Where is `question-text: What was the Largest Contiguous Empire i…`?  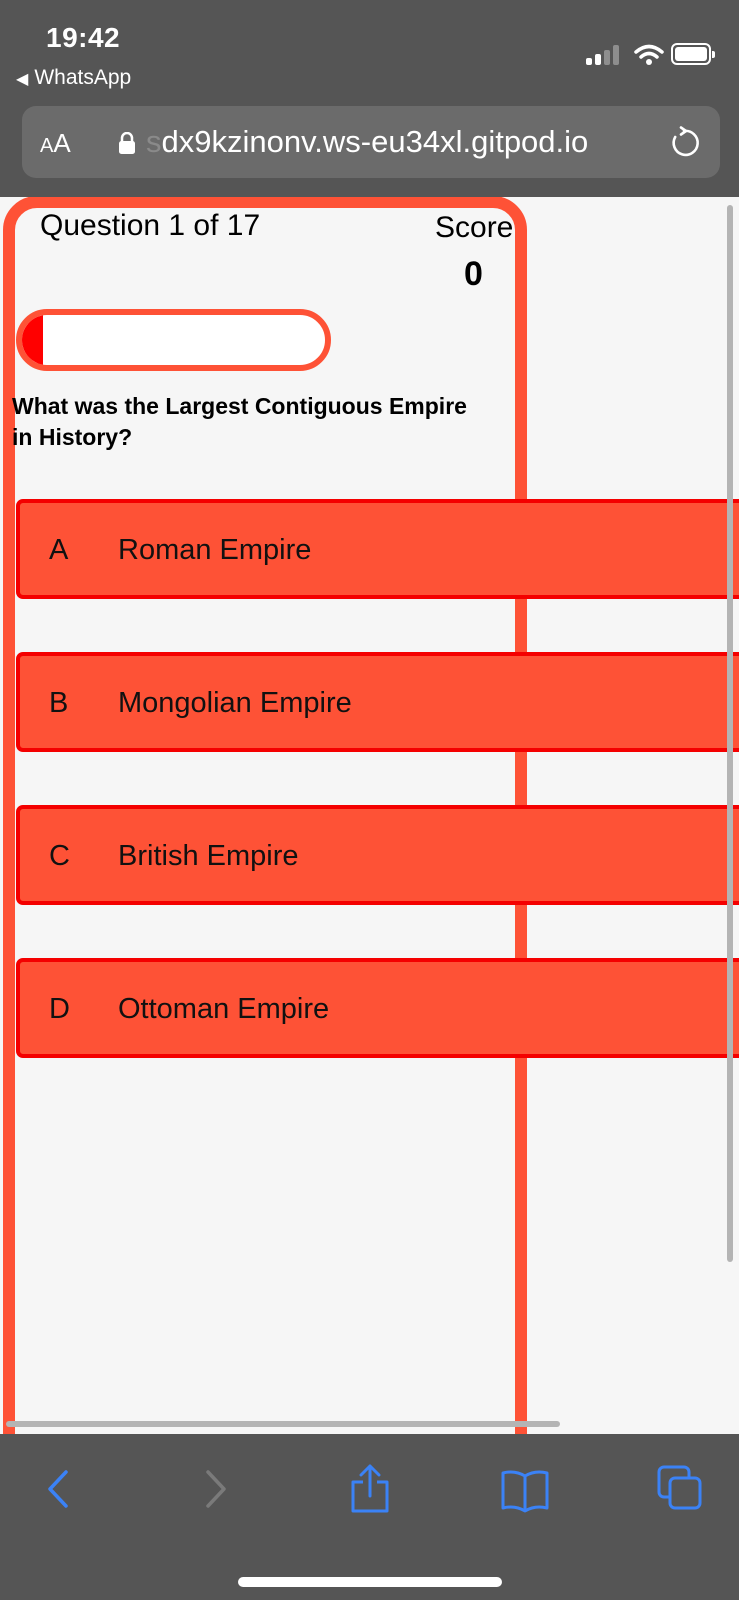 question-text: What was the Largest Contiguous Empire i… is located at coordinates (239, 421).